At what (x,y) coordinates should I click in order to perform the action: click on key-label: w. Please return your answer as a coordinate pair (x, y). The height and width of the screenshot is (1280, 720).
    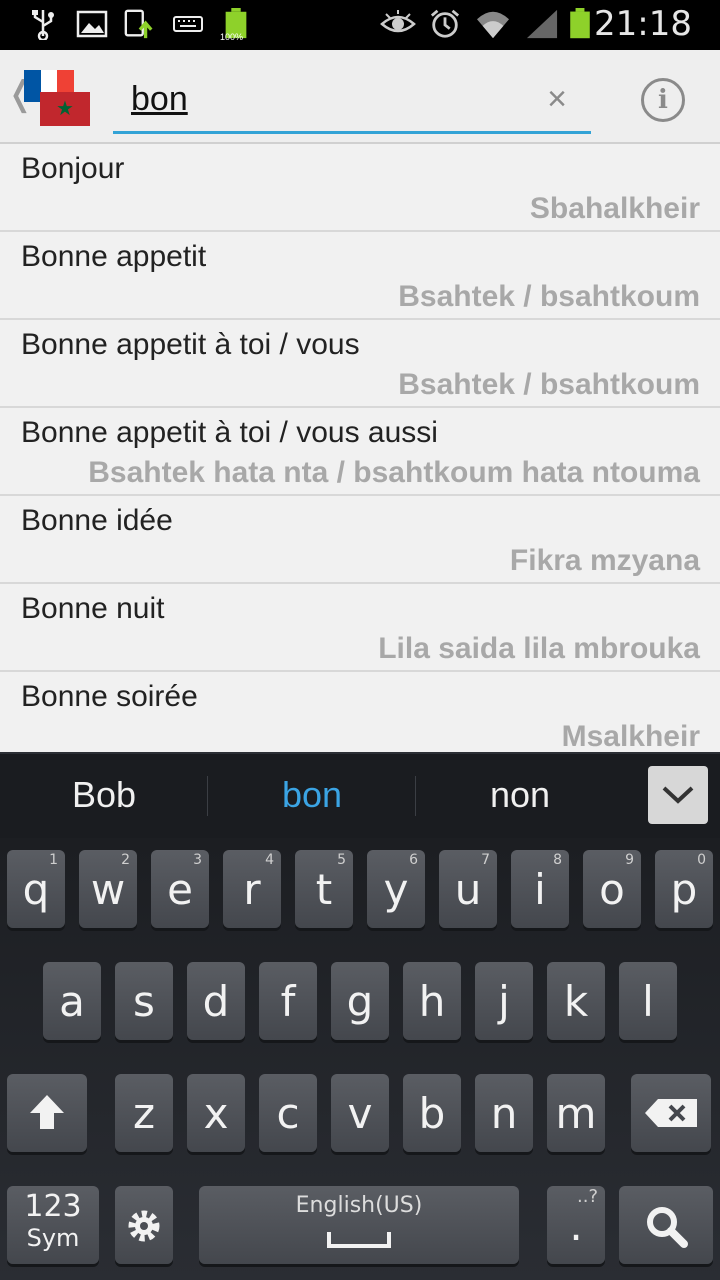
    Looking at the image, I should click on (108, 889).